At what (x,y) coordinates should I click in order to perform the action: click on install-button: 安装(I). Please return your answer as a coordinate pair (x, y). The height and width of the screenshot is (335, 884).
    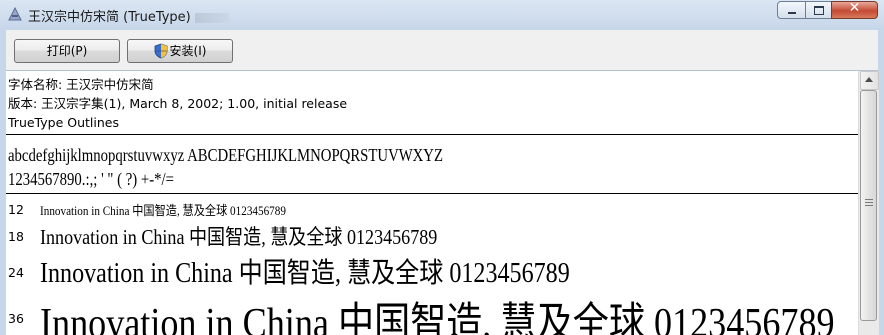
    Looking at the image, I should click on (180, 51).